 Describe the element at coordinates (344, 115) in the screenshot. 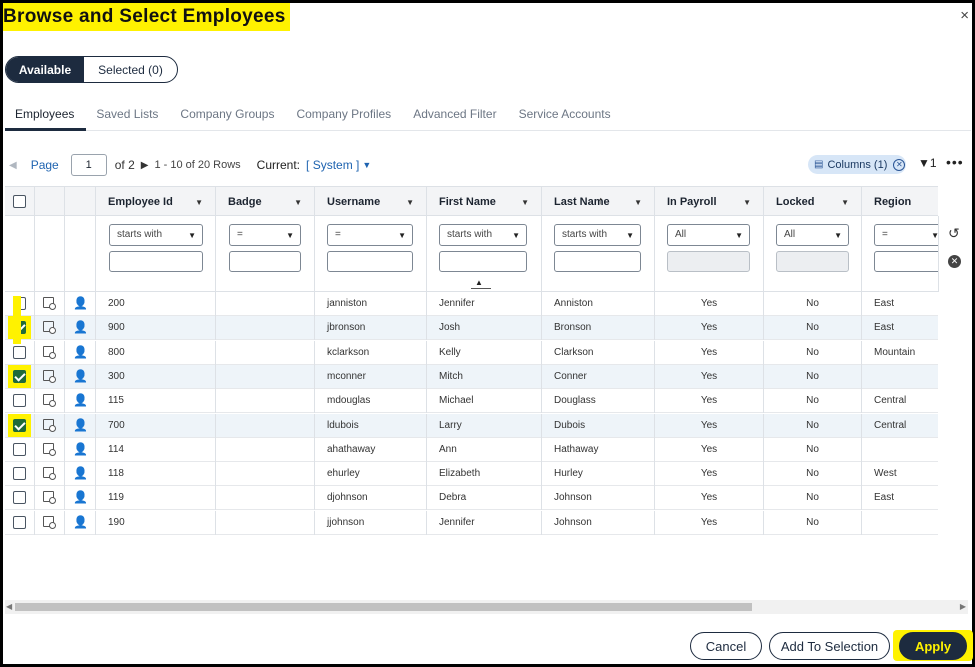

I see `tab-company-profiles: Company Profiles` at that location.